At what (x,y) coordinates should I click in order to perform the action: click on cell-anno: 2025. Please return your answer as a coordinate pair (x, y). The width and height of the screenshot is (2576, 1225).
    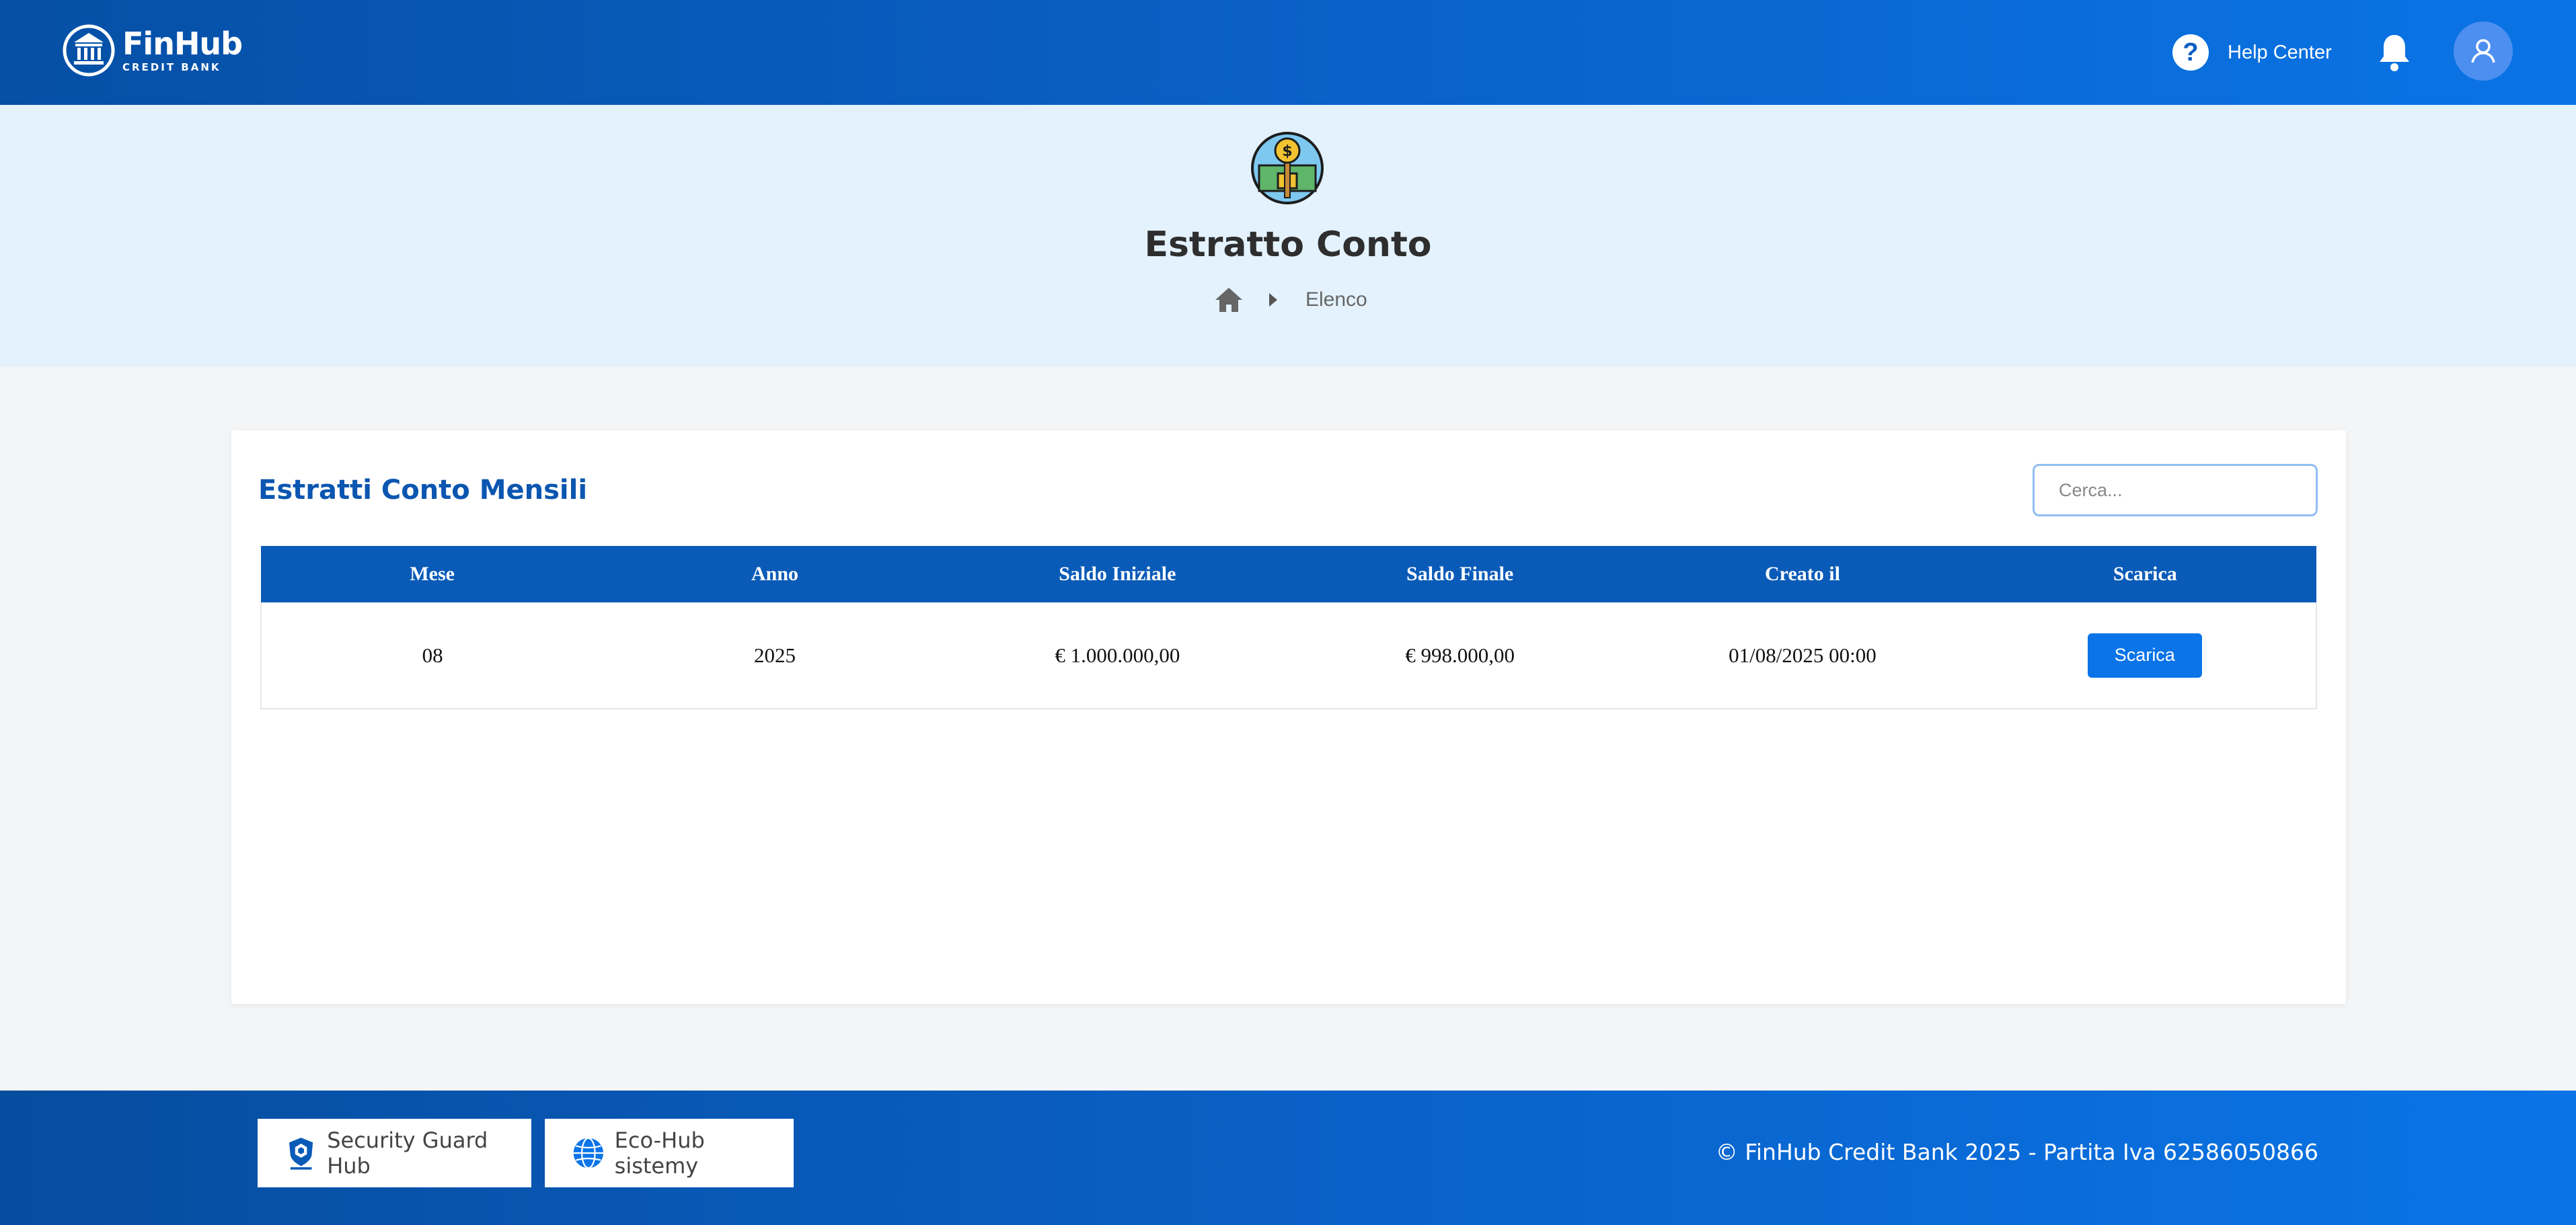
    Looking at the image, I should click on (774, 655).